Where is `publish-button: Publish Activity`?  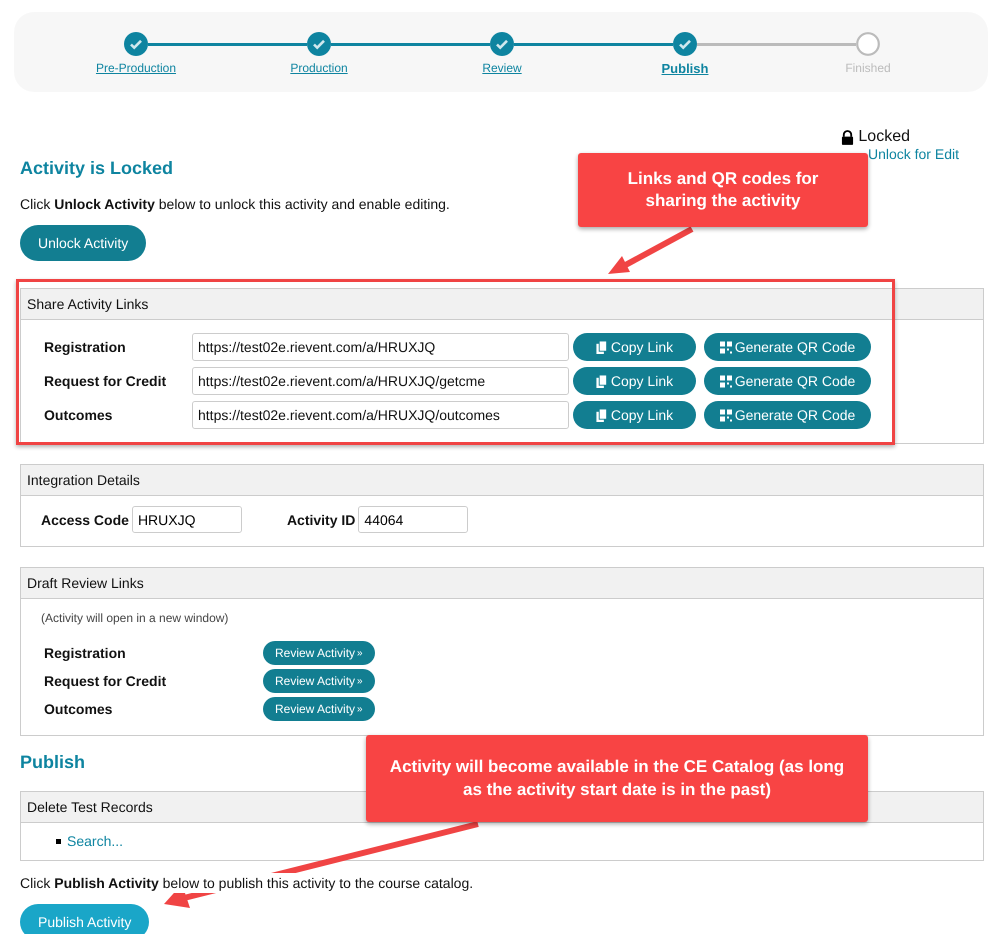
publish-button: Publish Activity is located at coordinates (85, 919).